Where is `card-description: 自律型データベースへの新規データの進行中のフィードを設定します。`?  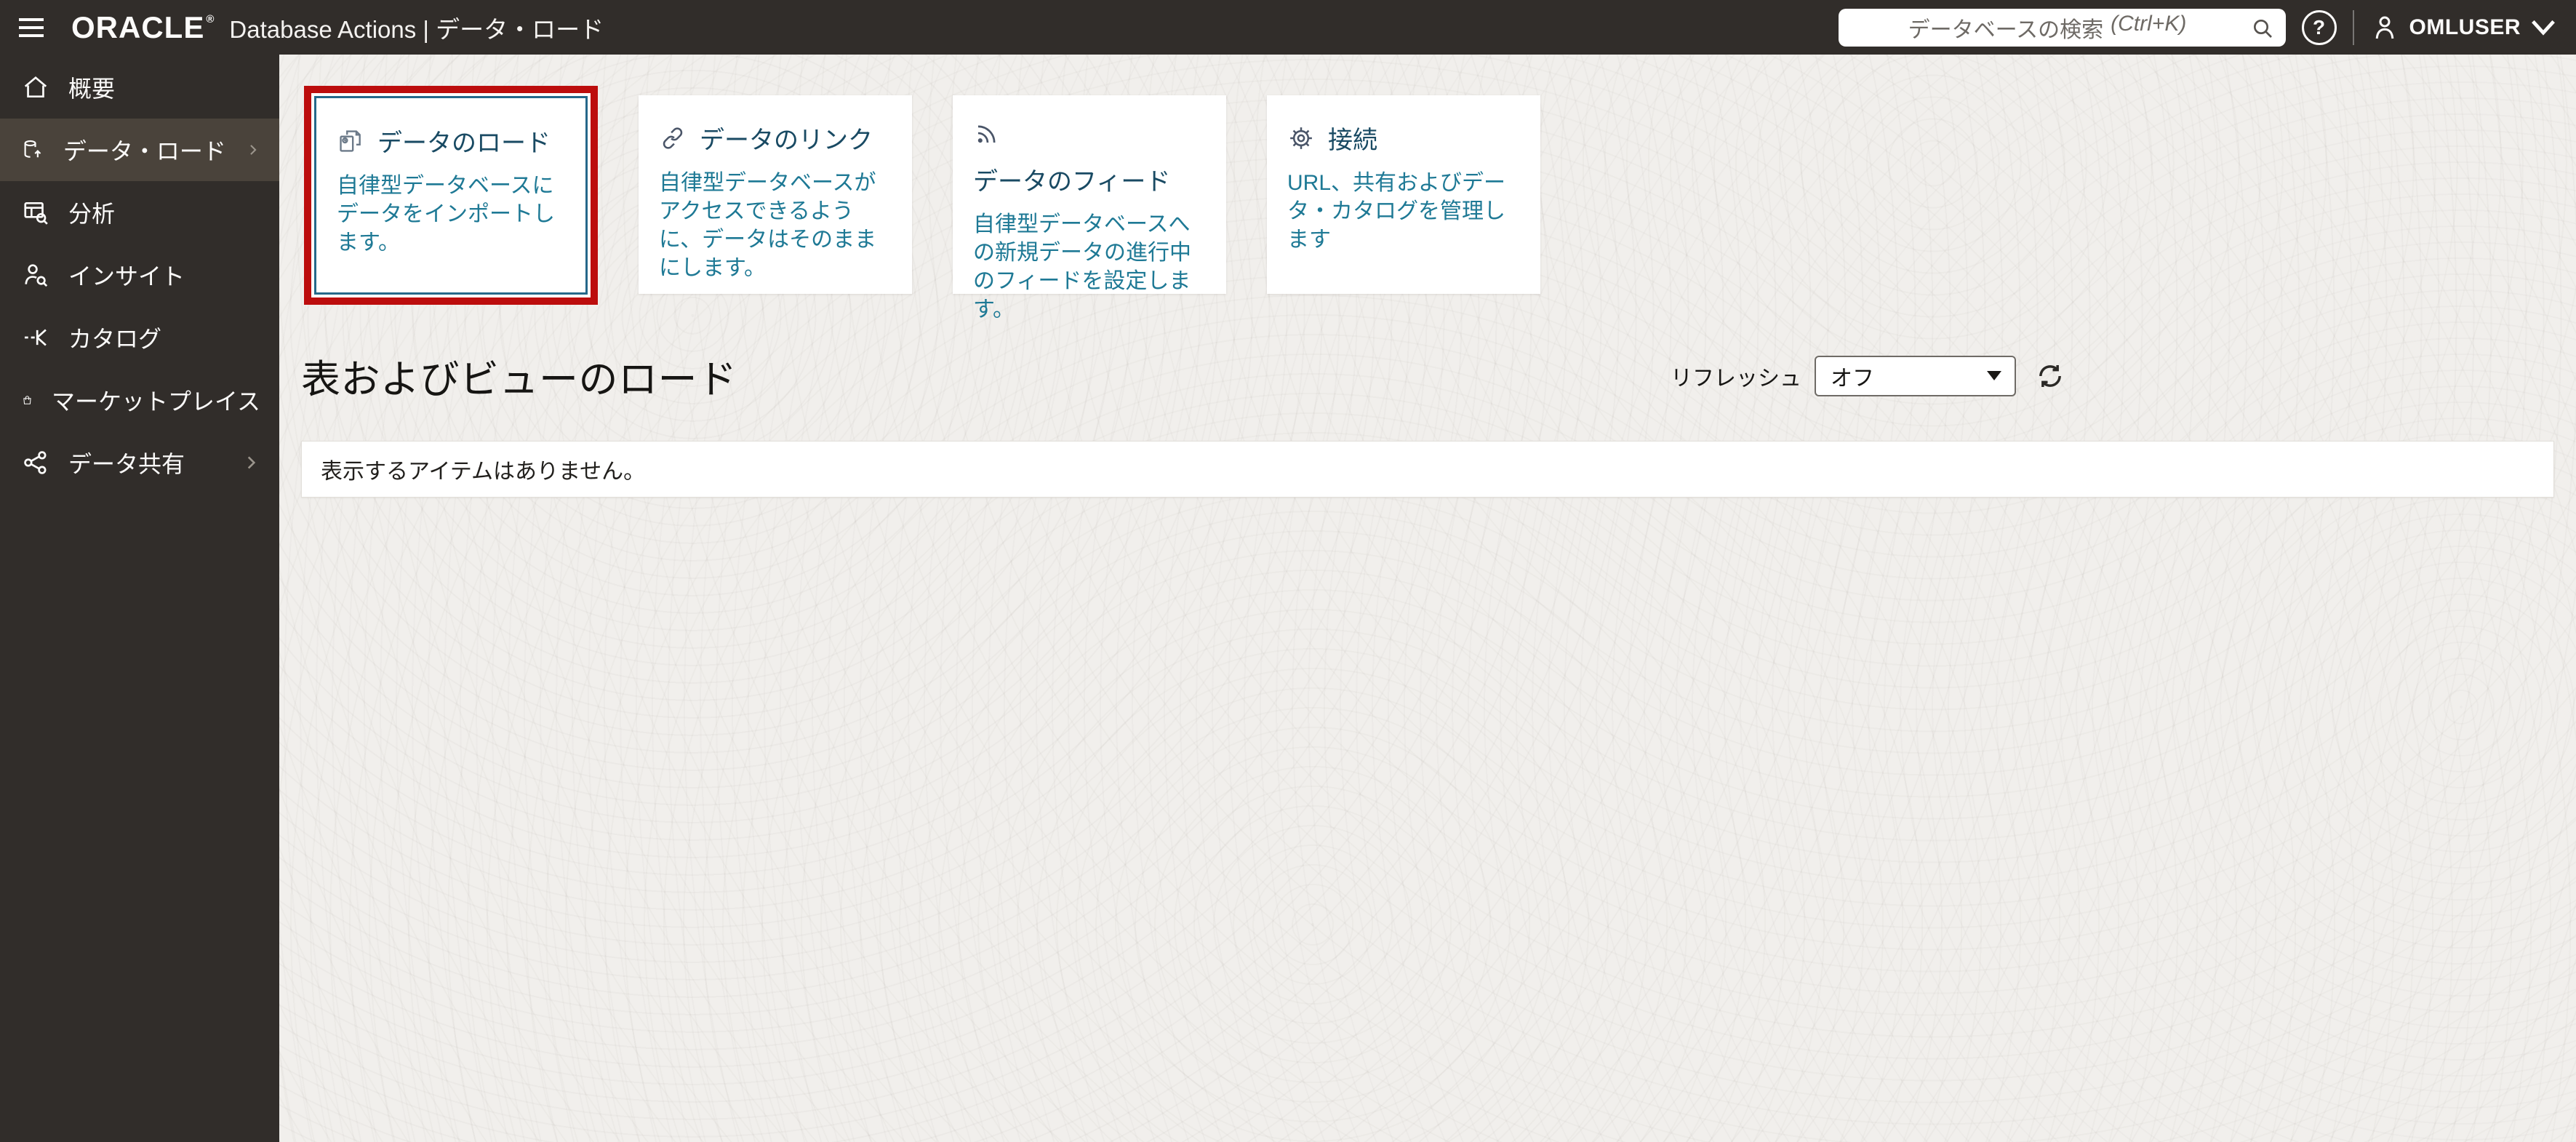 card-description: 自律型データベースへの新規データの進行中のフィードを設定します。 is located at coordinates (1082, 267).